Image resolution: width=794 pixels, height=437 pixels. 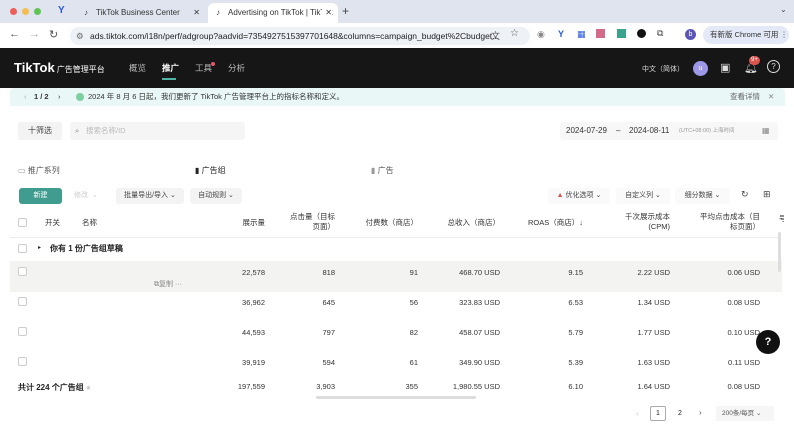 I want to click on extension-chart-icon: ▦, so click(x=581, y=34).